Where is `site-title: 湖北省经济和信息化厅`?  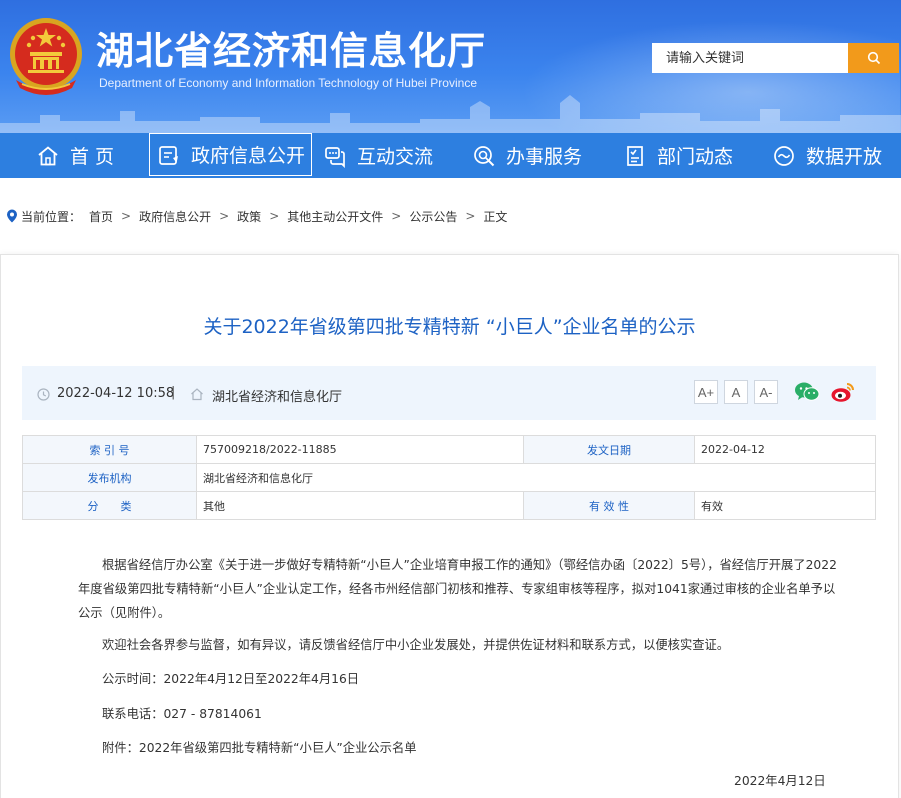 site-title: 湖北省经济和信息化厅 is located at coordinates (291, 51).